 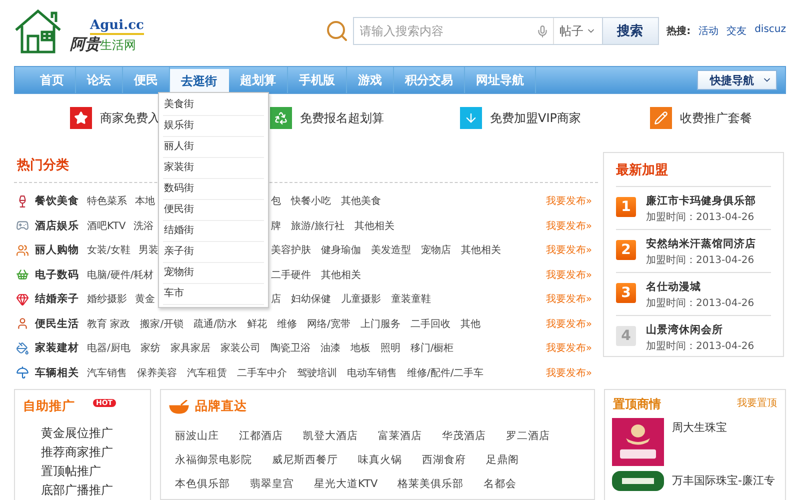 I want to click on category-link: 包, so click(x=276, y=201).